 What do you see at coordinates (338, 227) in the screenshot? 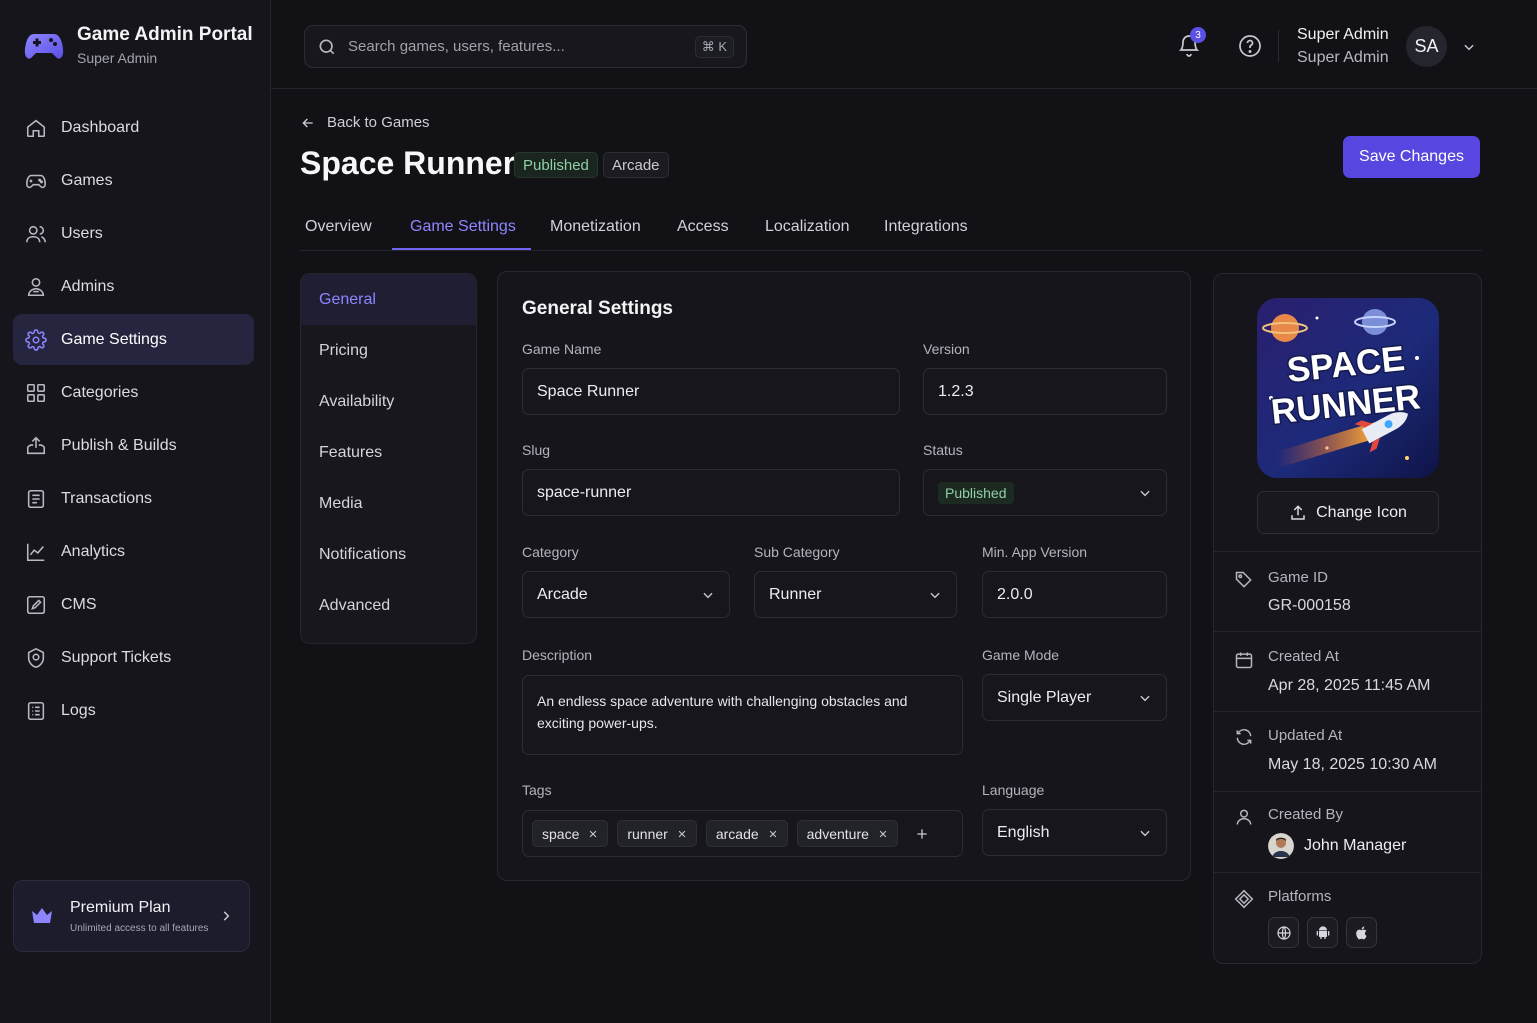
I see `tab-overview: Overview` at bounding box center [338, 227].